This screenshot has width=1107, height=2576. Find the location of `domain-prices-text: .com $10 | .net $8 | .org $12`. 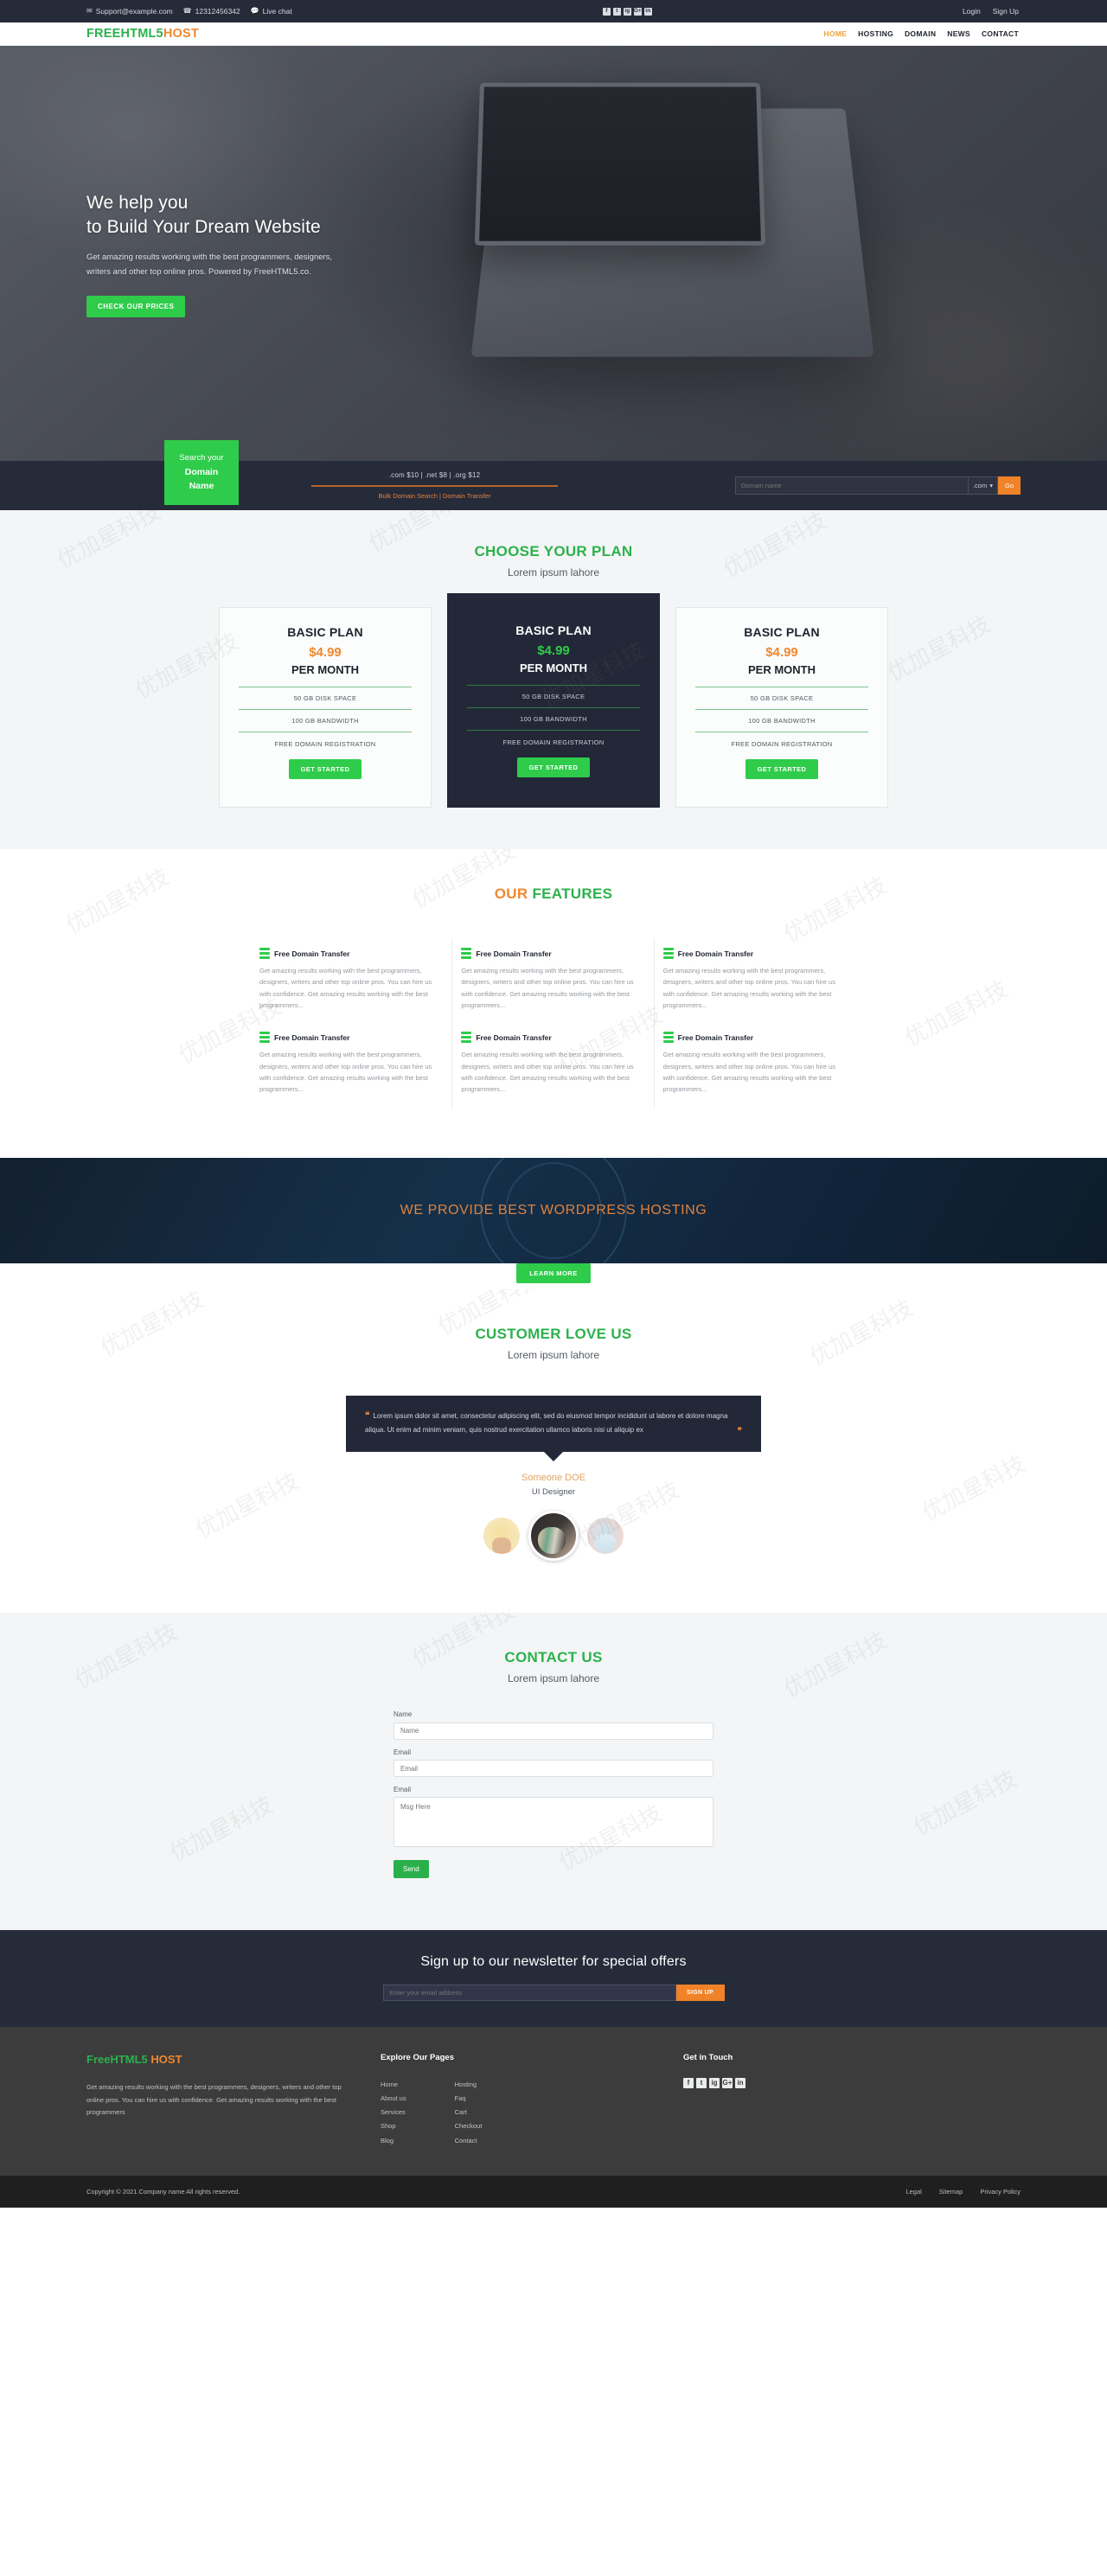

domain-prices-text: .com $10 | .net $8 | .org $12 is located at coordinates (434, 475).